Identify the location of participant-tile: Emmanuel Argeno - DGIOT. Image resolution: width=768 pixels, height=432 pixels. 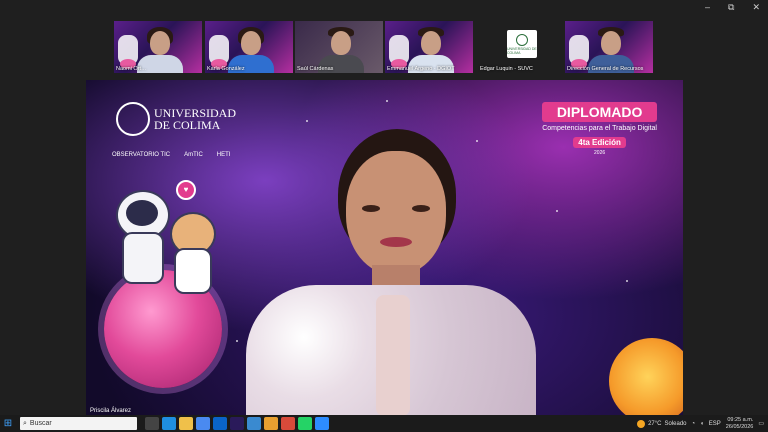
(429, 47).